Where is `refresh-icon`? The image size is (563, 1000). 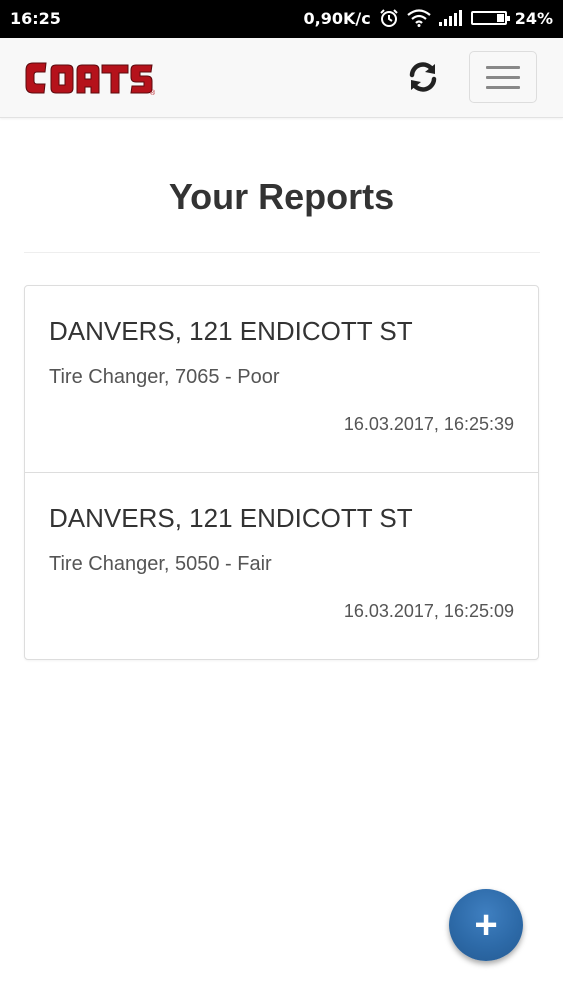 refresh-icon is located at coordinates (423, 79).